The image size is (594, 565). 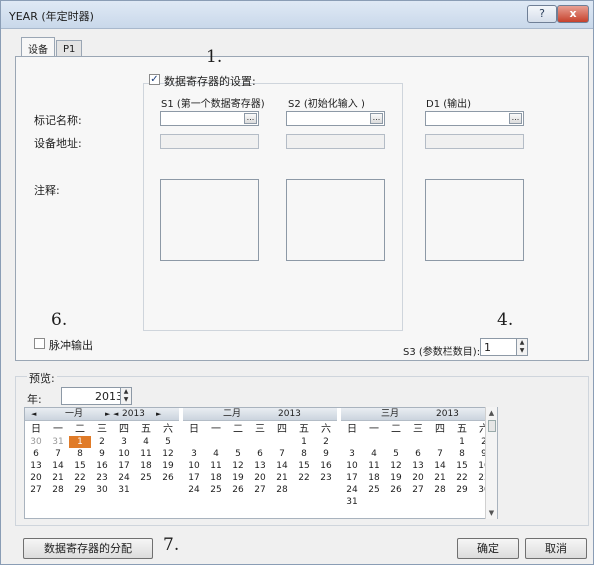 I want to click on cancel-button: 取消, so click(x=556, y=548).